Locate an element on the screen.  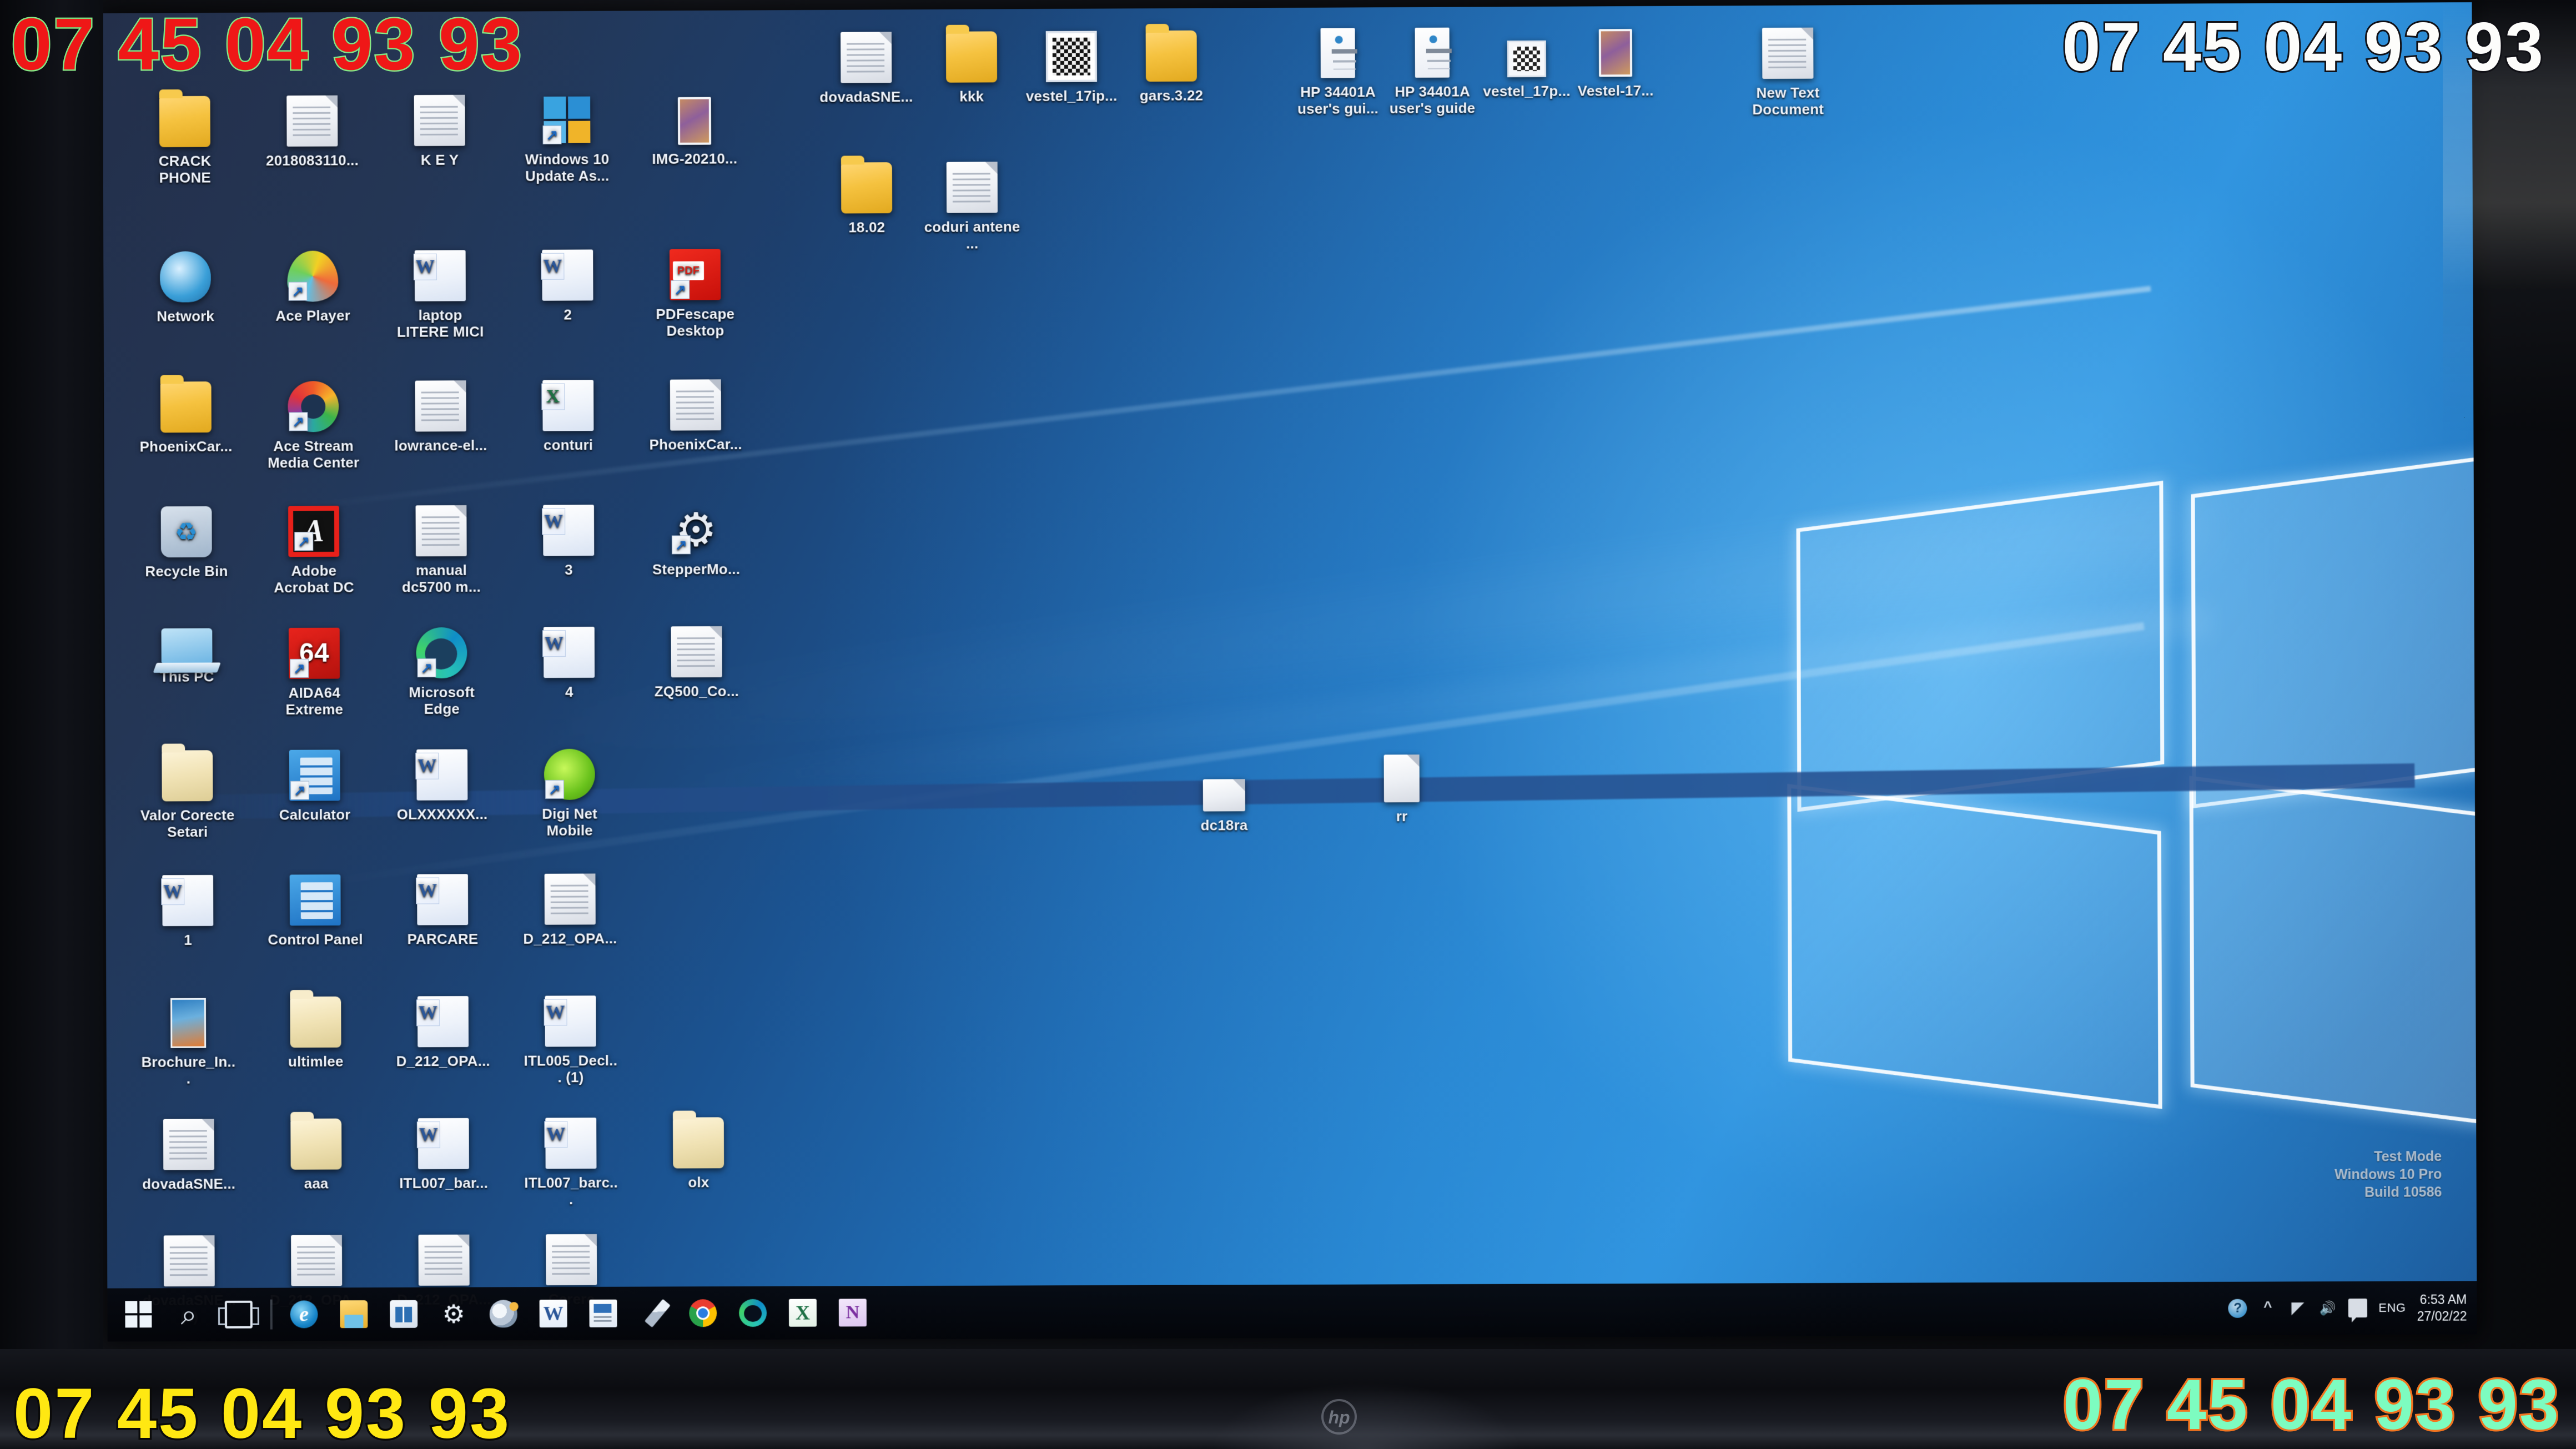
desktop-icon: W1 is located at coordinates (188, 911).